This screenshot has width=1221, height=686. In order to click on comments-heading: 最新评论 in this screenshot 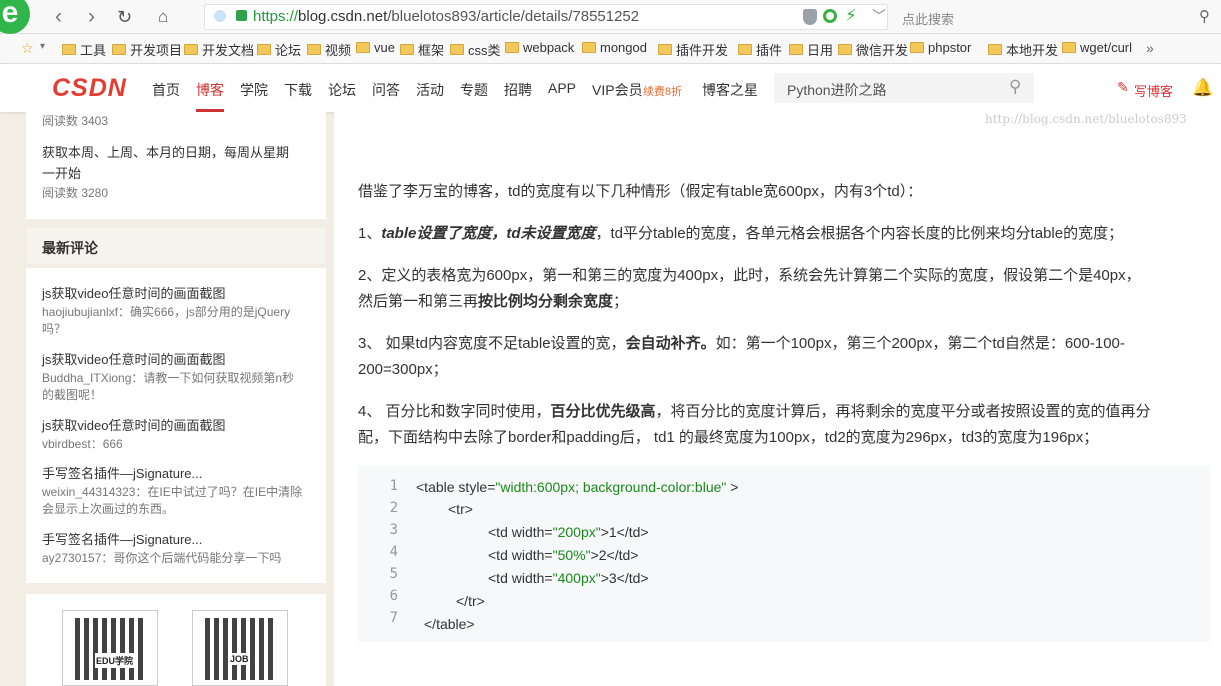, I will do `click(70, 248)`.